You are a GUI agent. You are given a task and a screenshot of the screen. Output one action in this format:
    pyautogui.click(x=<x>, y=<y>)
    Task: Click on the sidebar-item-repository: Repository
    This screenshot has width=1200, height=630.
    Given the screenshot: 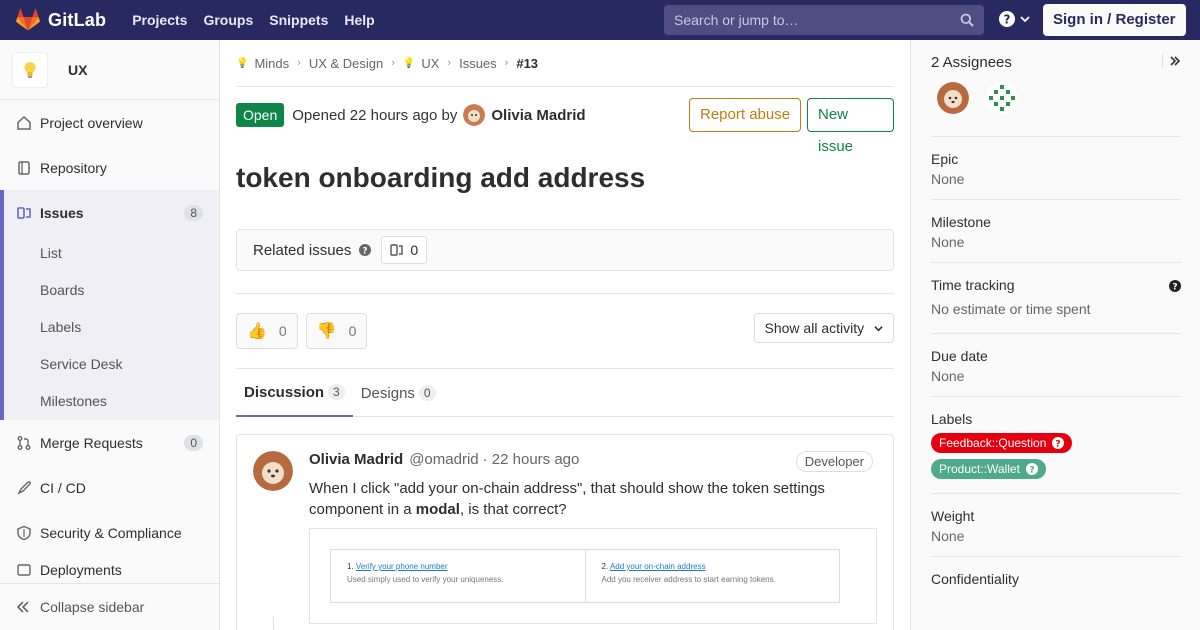 What is the action you would take?
    pyautogui.click(x=109, y=167)
    